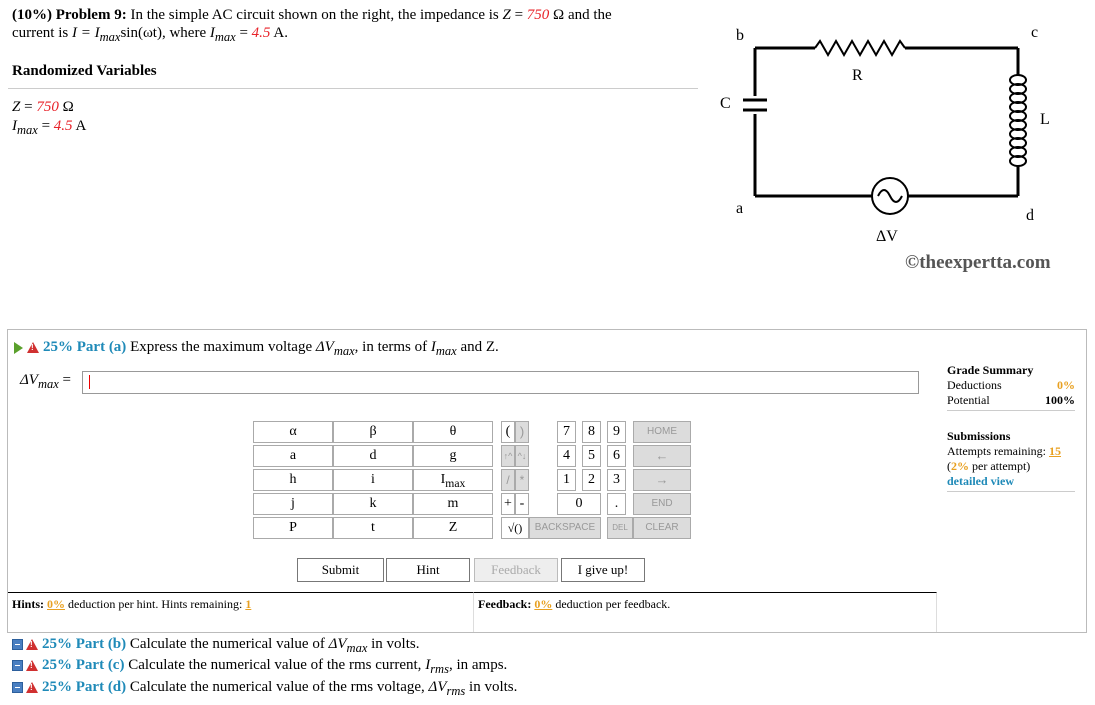  What do you see at coordinates (589, 15) in the screenshot?
I see `problem-text-2: and the` at bounding box center [589, 15].